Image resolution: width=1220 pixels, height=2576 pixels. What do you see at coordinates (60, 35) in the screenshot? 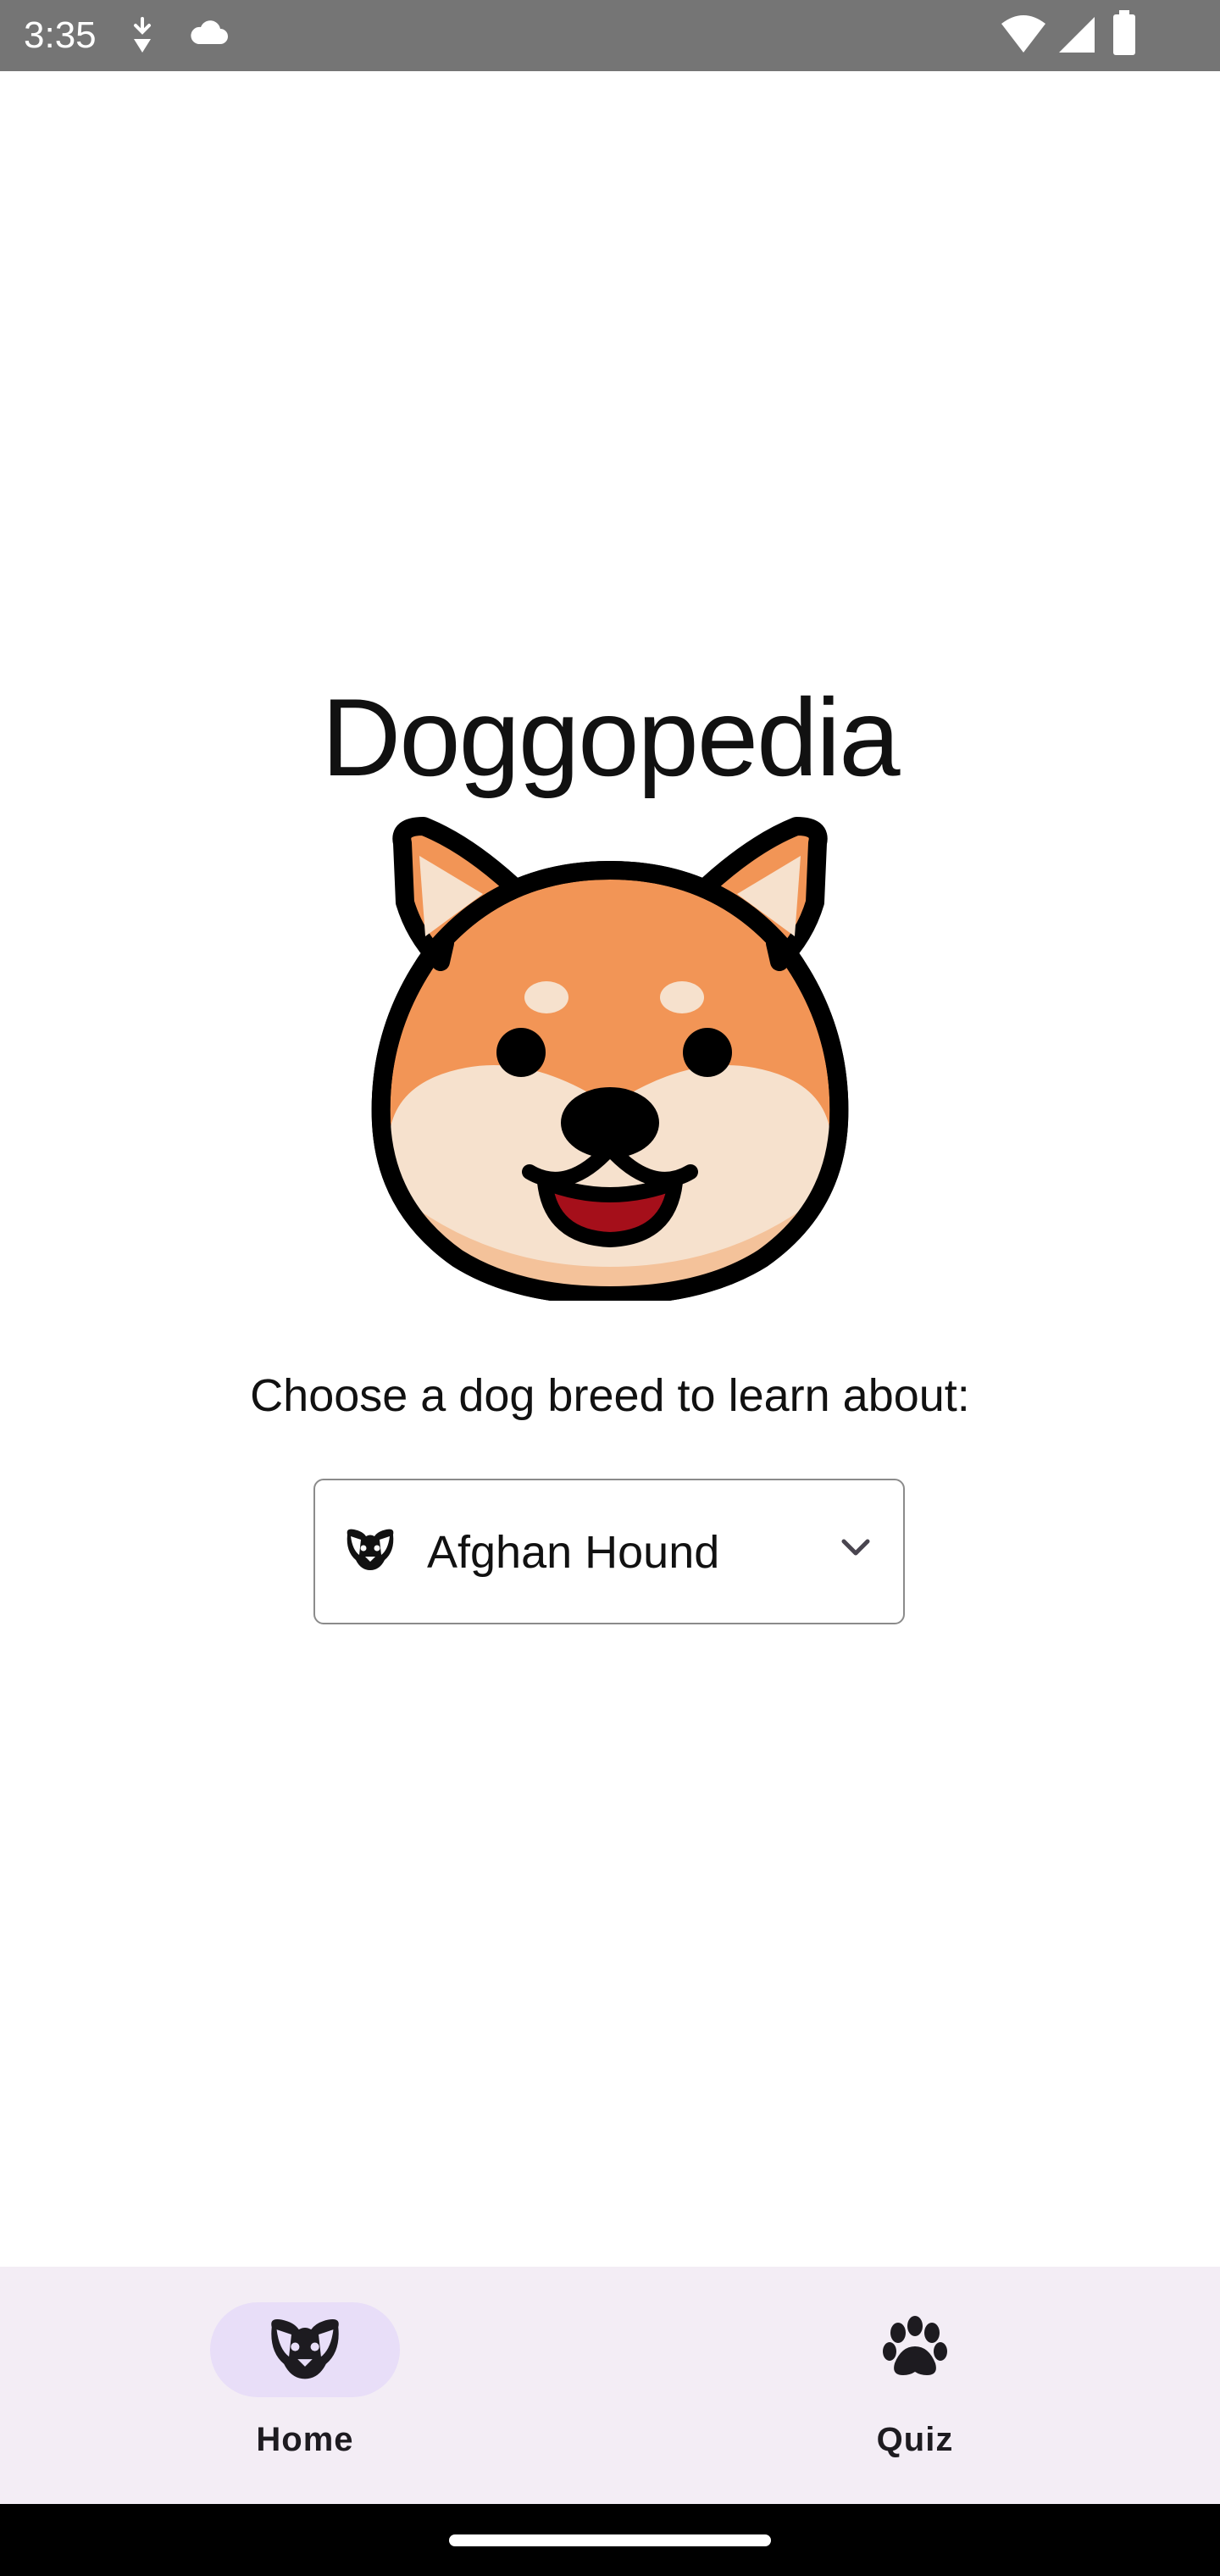
I see `status-time: 3:35` at bounding box center [60, 35].